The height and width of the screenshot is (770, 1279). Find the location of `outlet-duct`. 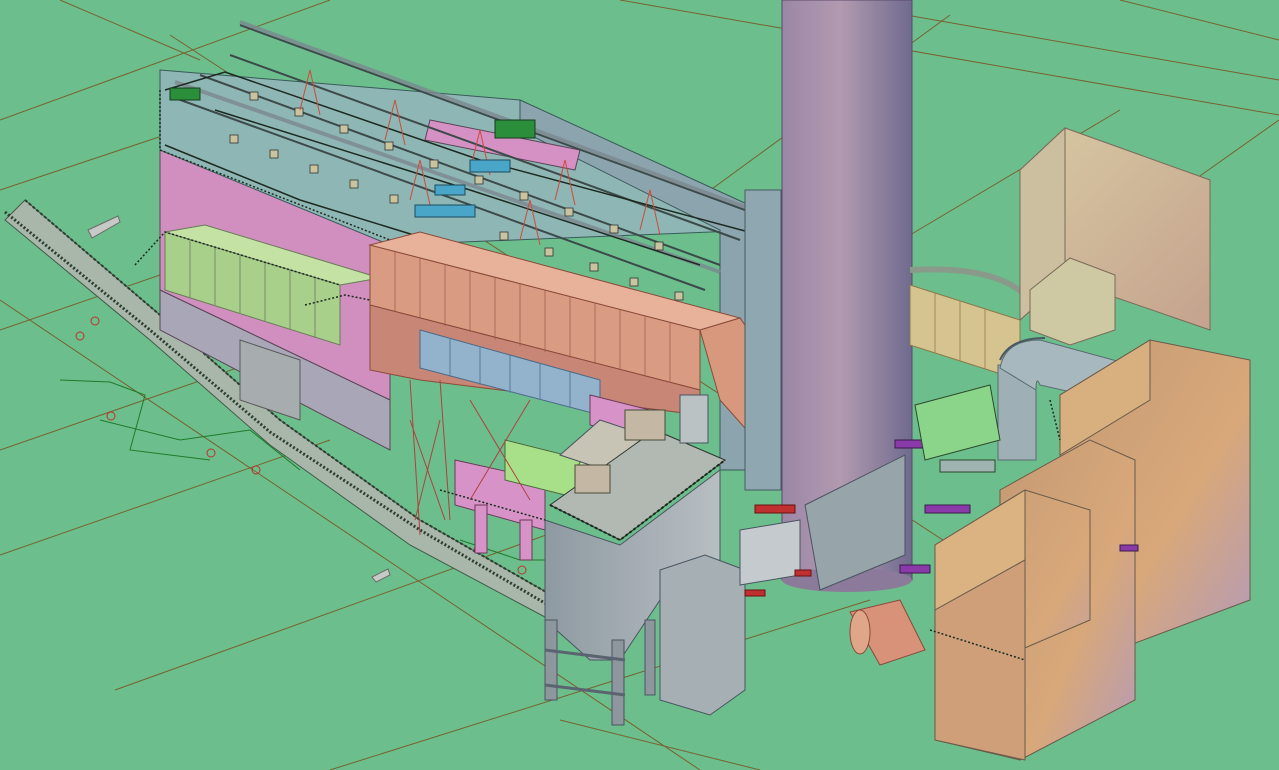

outlet-duct is located at coordinates (887, 632).